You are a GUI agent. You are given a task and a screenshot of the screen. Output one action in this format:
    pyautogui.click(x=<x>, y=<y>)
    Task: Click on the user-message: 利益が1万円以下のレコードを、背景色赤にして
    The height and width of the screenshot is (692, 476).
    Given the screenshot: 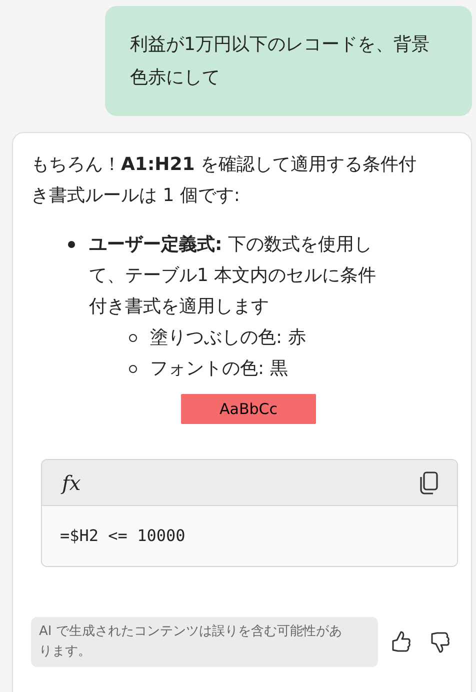 What is the action you would take?
    pyautogui.click(x=288, y=61)
    